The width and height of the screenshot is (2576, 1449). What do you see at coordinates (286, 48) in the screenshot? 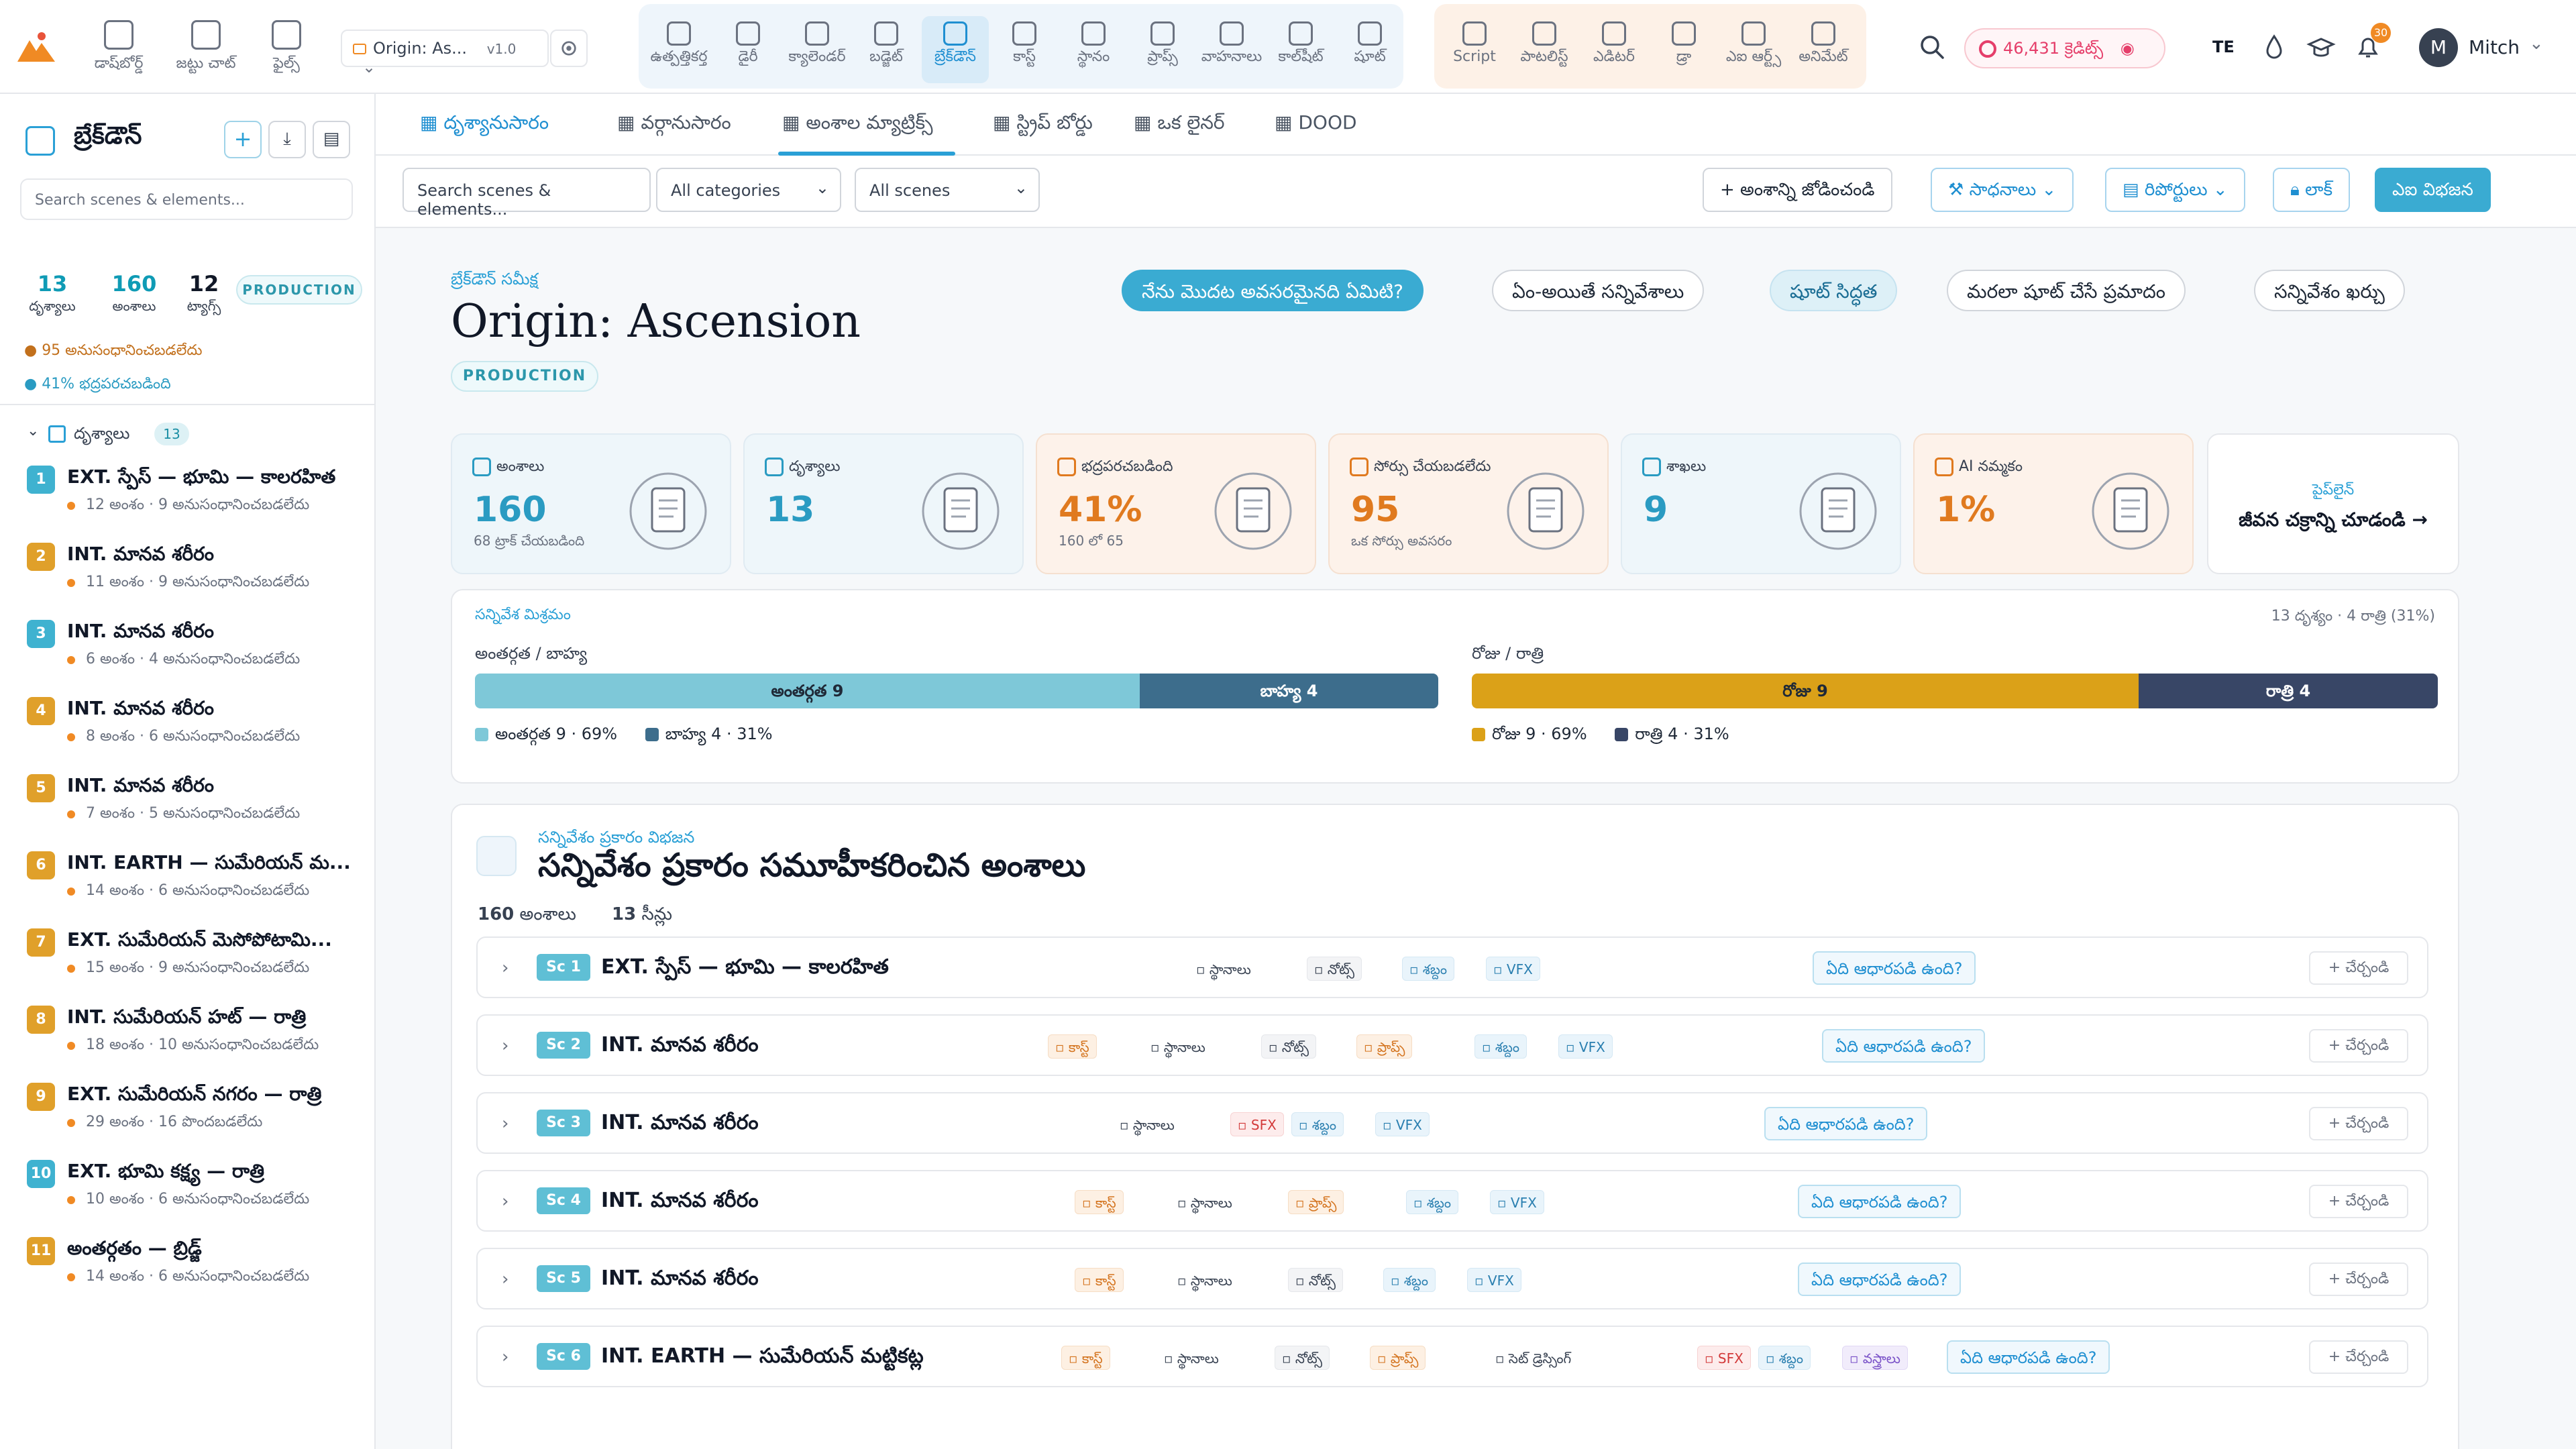
I see `nav-item-2: ఫైల్స్` at bounding box center [286, 48].